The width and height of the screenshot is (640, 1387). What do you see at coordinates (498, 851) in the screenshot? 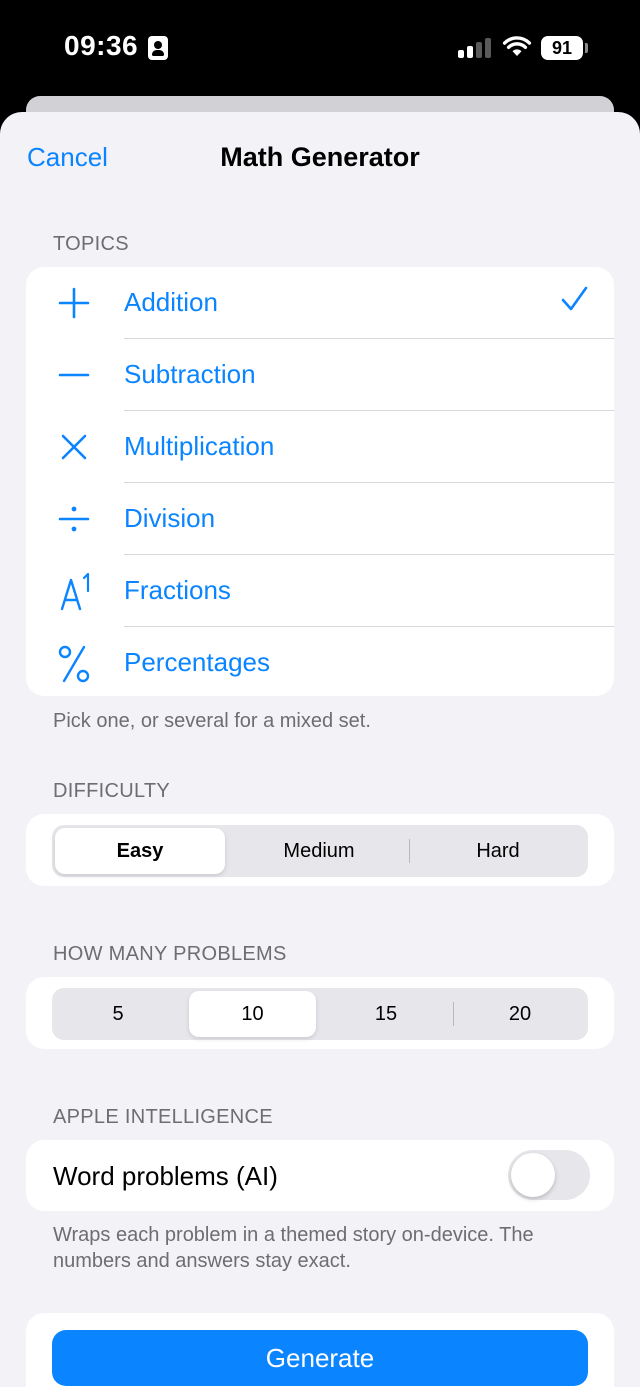
I see `difficulty-option-hard: Hard` at bounding box center [498, 851].